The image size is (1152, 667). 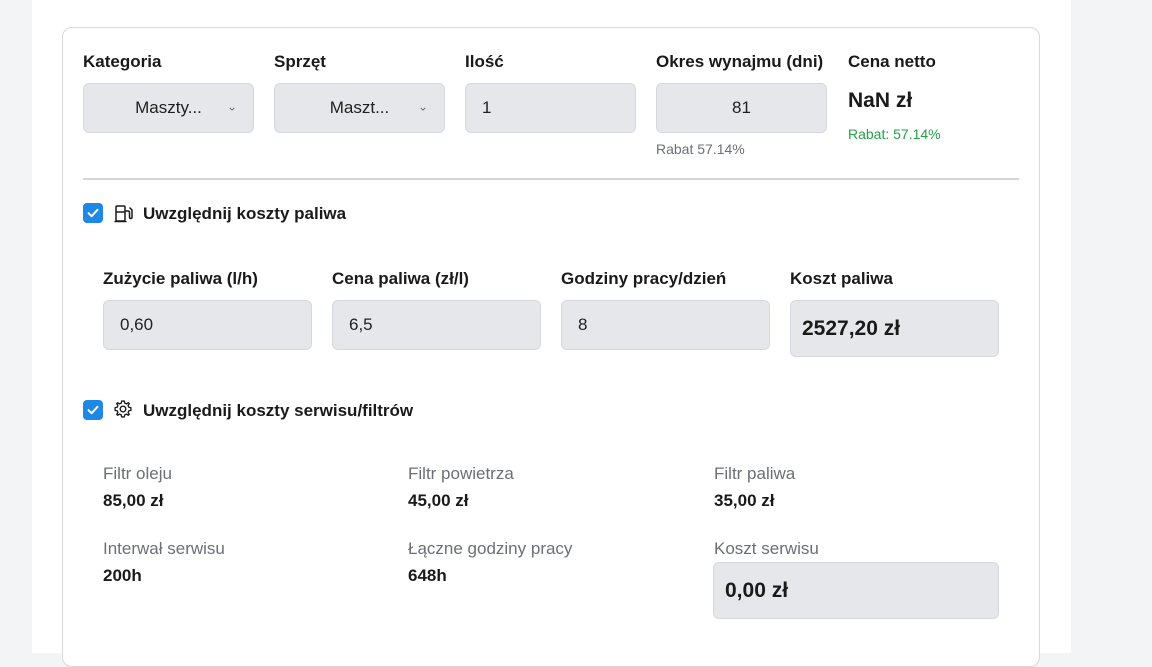 I want to click on fuel-consumption-label: Zużycie paliwa (l/h), so click(x=180, y=278).